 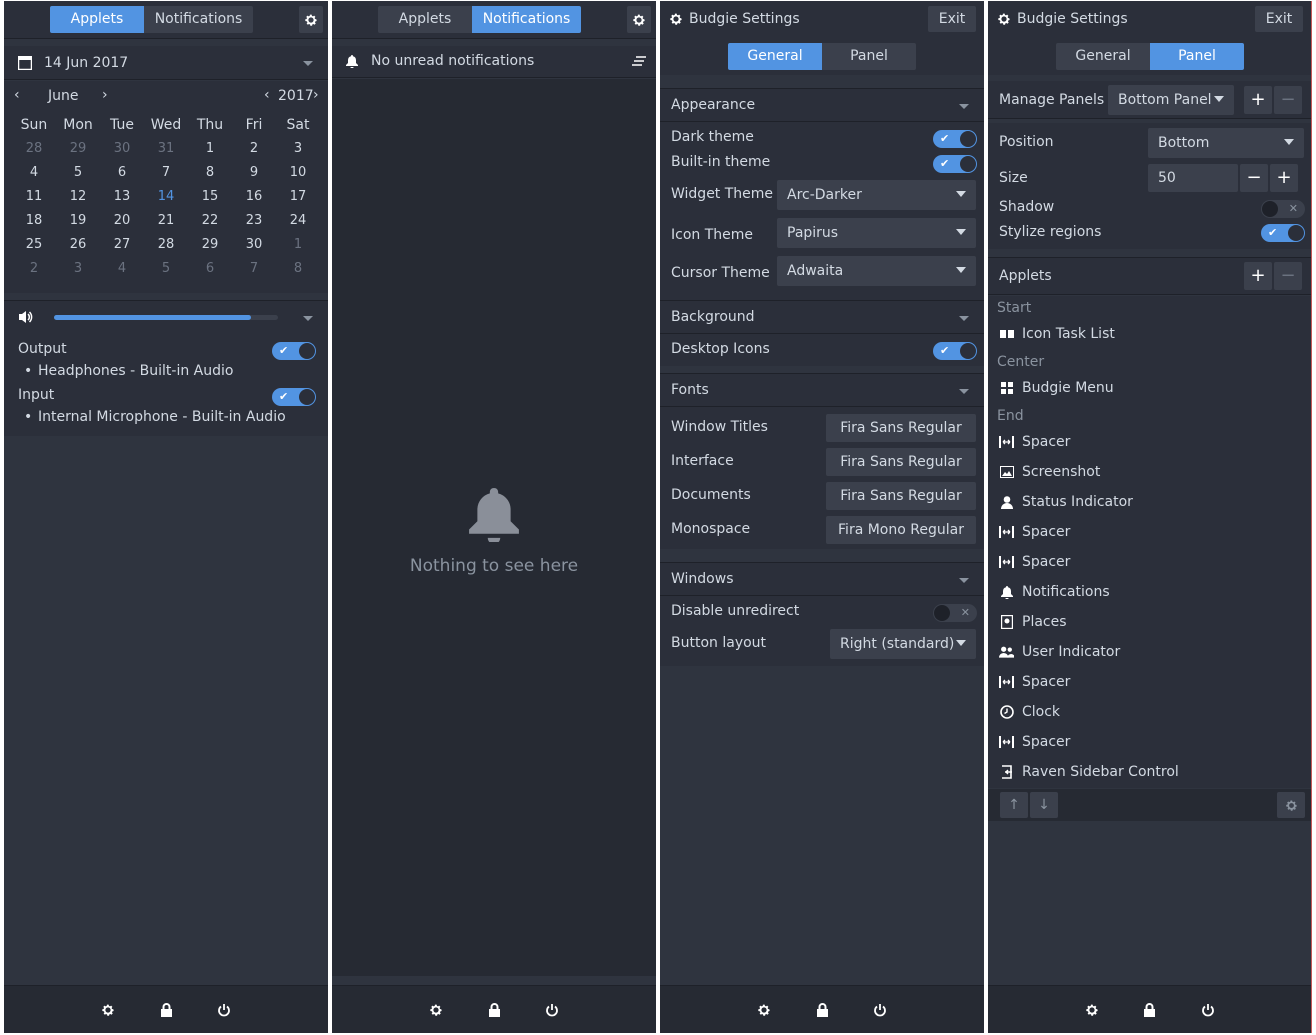 I want to click on calendar-day: 10, so click(x=298, y=172).